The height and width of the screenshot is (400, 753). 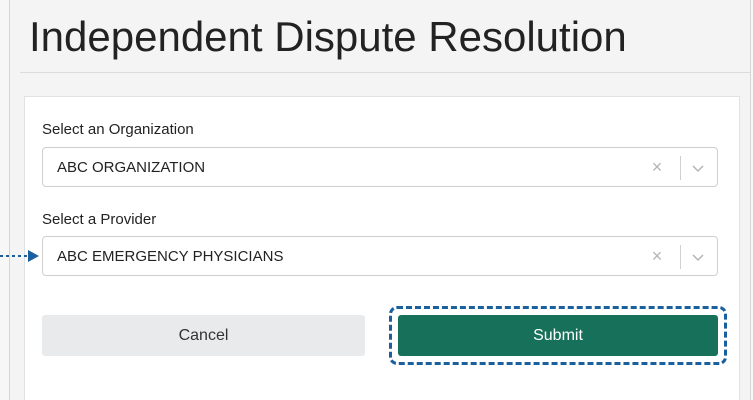 I want to click on organization-selected-value: ABC ORGANIZATION, so click(x=131, y=167).